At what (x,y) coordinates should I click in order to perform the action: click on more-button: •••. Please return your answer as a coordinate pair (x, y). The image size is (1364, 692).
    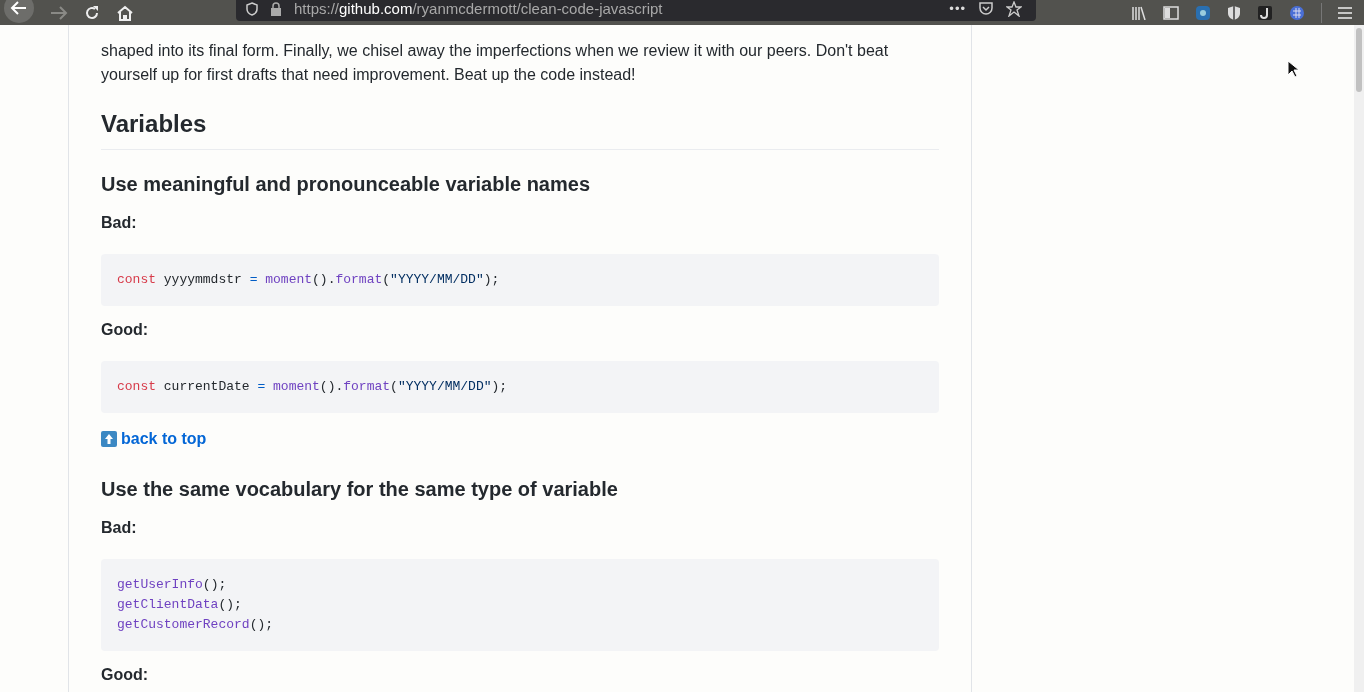
    Looking at the image, I should click on (957, 8).